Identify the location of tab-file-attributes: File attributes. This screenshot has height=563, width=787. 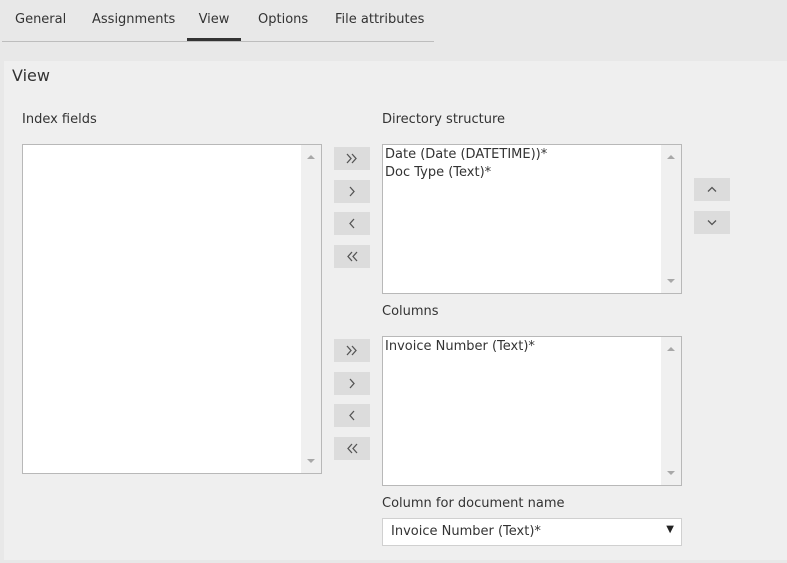
(379, 20).